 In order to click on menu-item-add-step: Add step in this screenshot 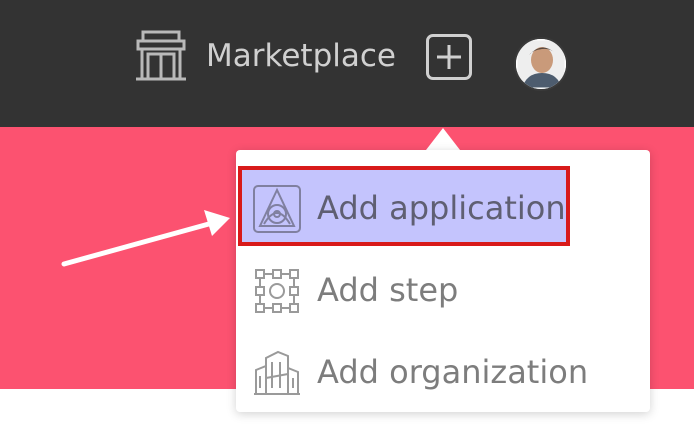, I will do `click(443, 290)`.